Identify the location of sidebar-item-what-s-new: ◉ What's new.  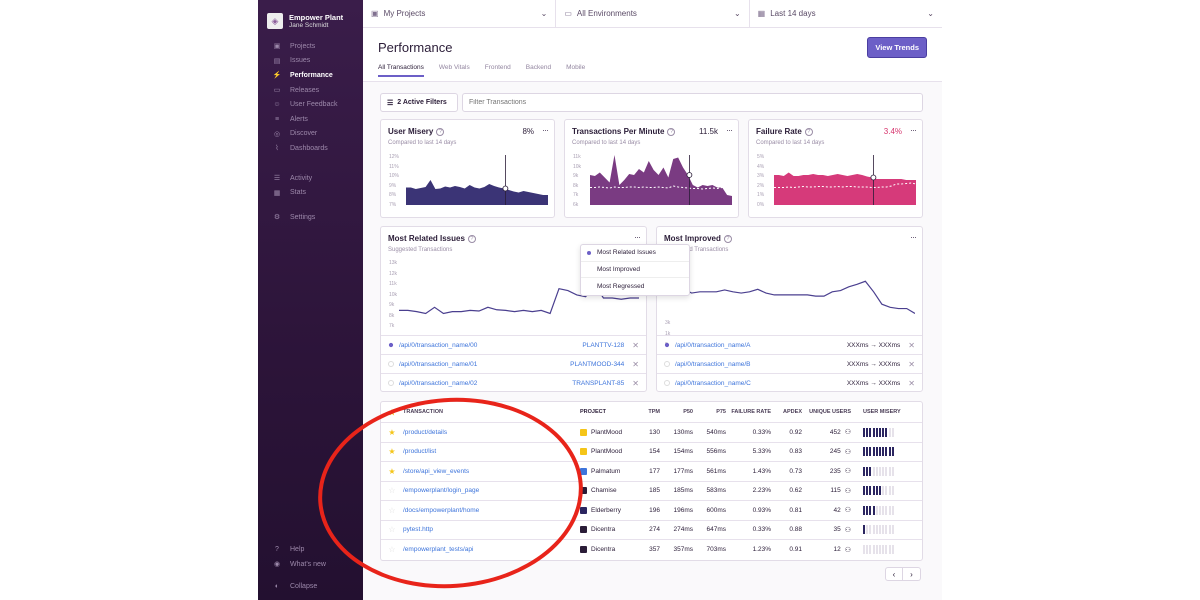
(310, 564).